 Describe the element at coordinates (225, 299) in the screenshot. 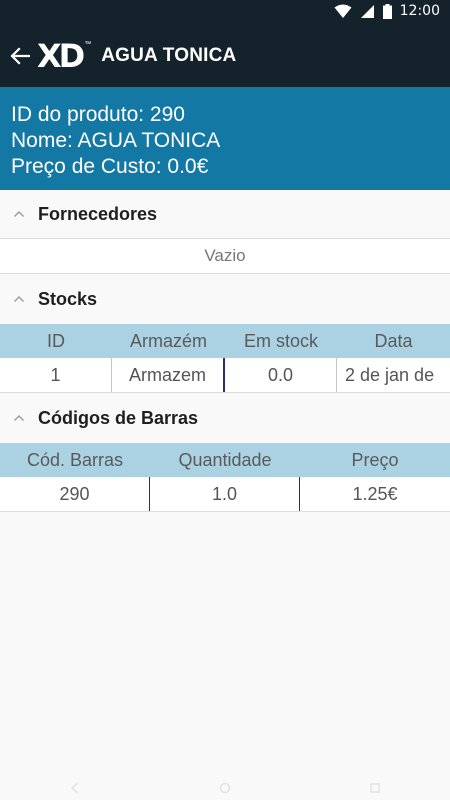

I see `section-stocks-header: Stocks` at that location.